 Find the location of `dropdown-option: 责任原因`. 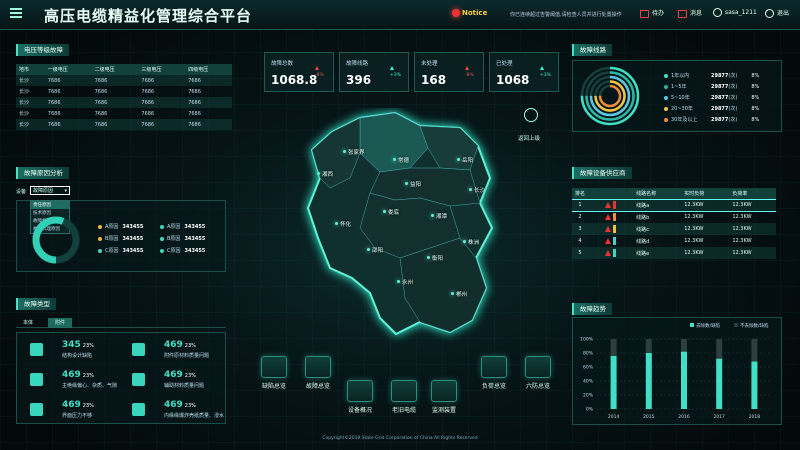

dropdown-option: 责任原因 is located at coordinates (50, 205).